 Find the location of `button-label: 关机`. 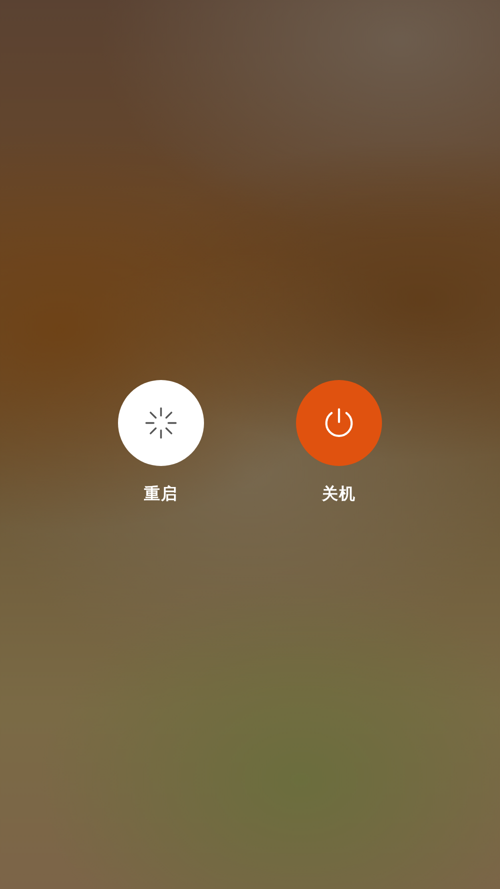

button-label: 关机 is located at coordinates (339, 494).